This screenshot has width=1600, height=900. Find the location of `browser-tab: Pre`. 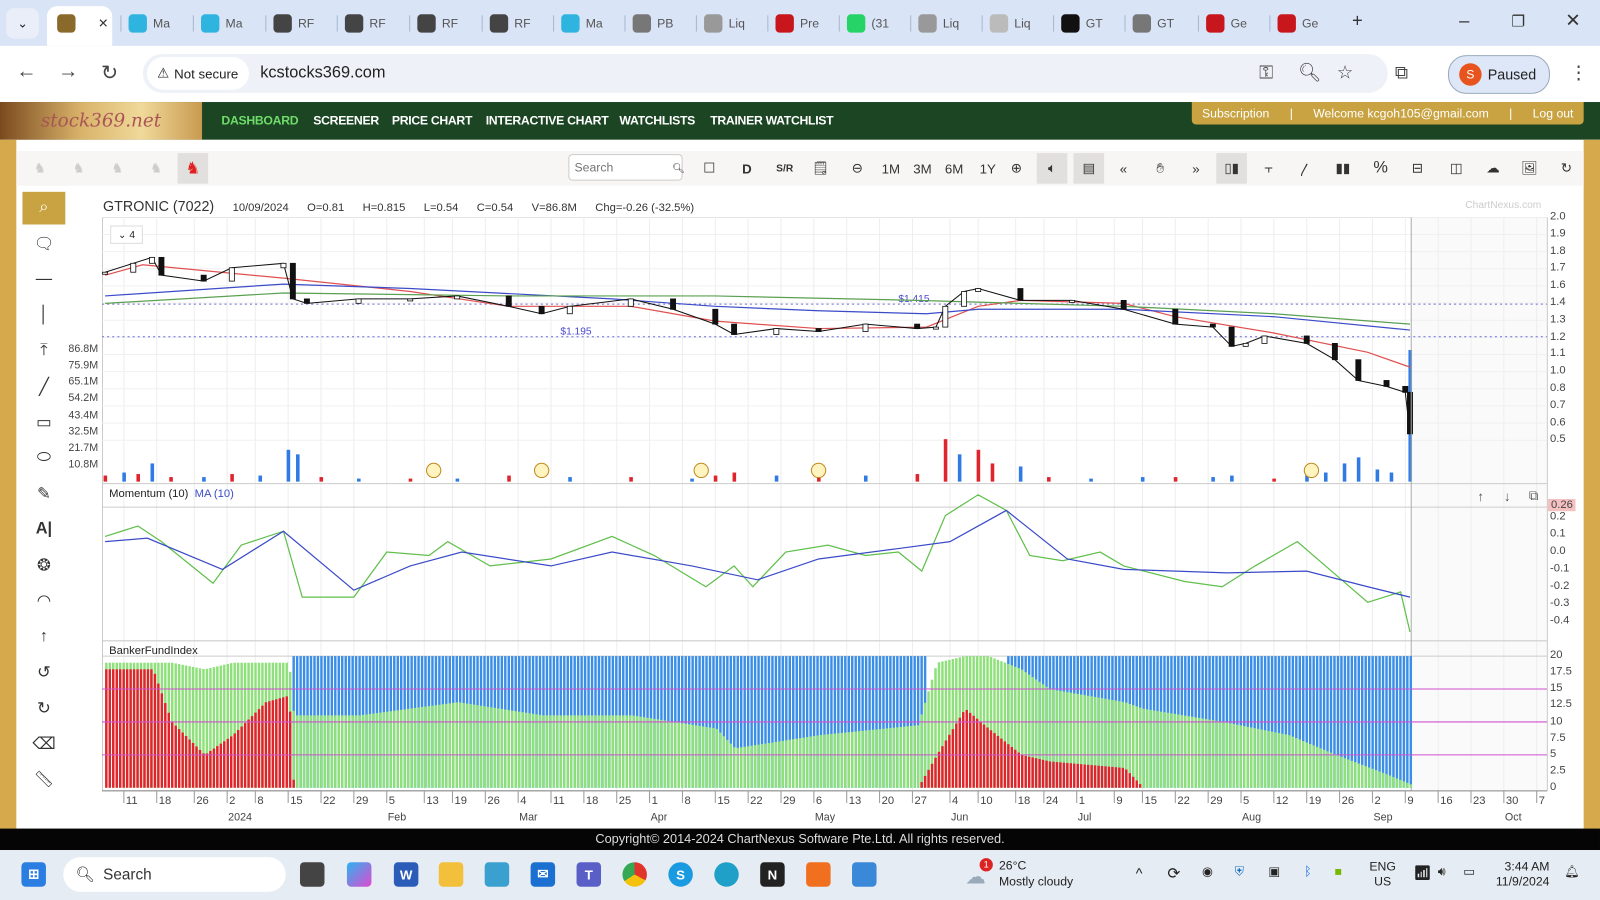

browser-tab: Pre is located at coordinates (797, 23).